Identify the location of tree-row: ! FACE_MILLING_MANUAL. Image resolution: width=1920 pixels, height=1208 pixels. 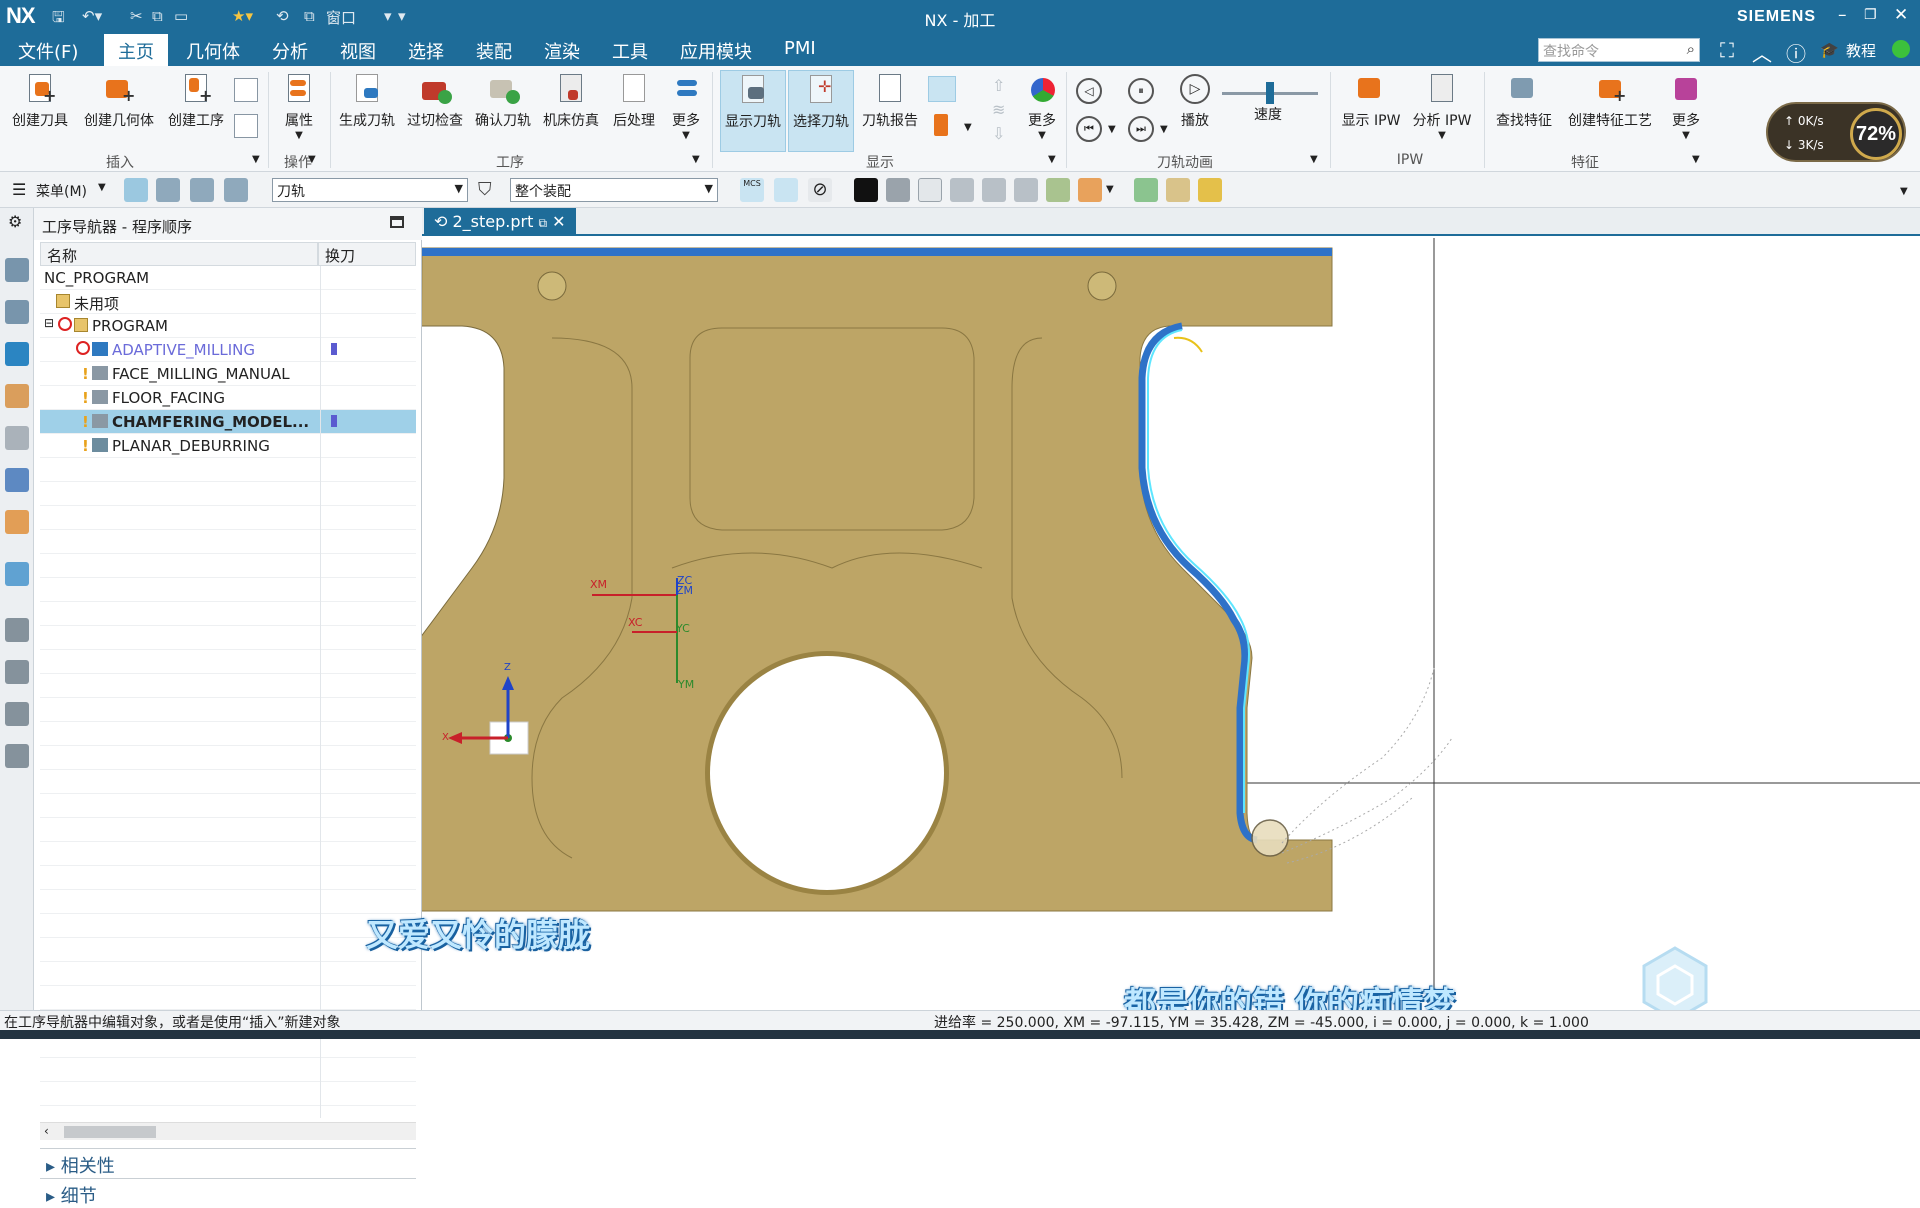
(228, 374).